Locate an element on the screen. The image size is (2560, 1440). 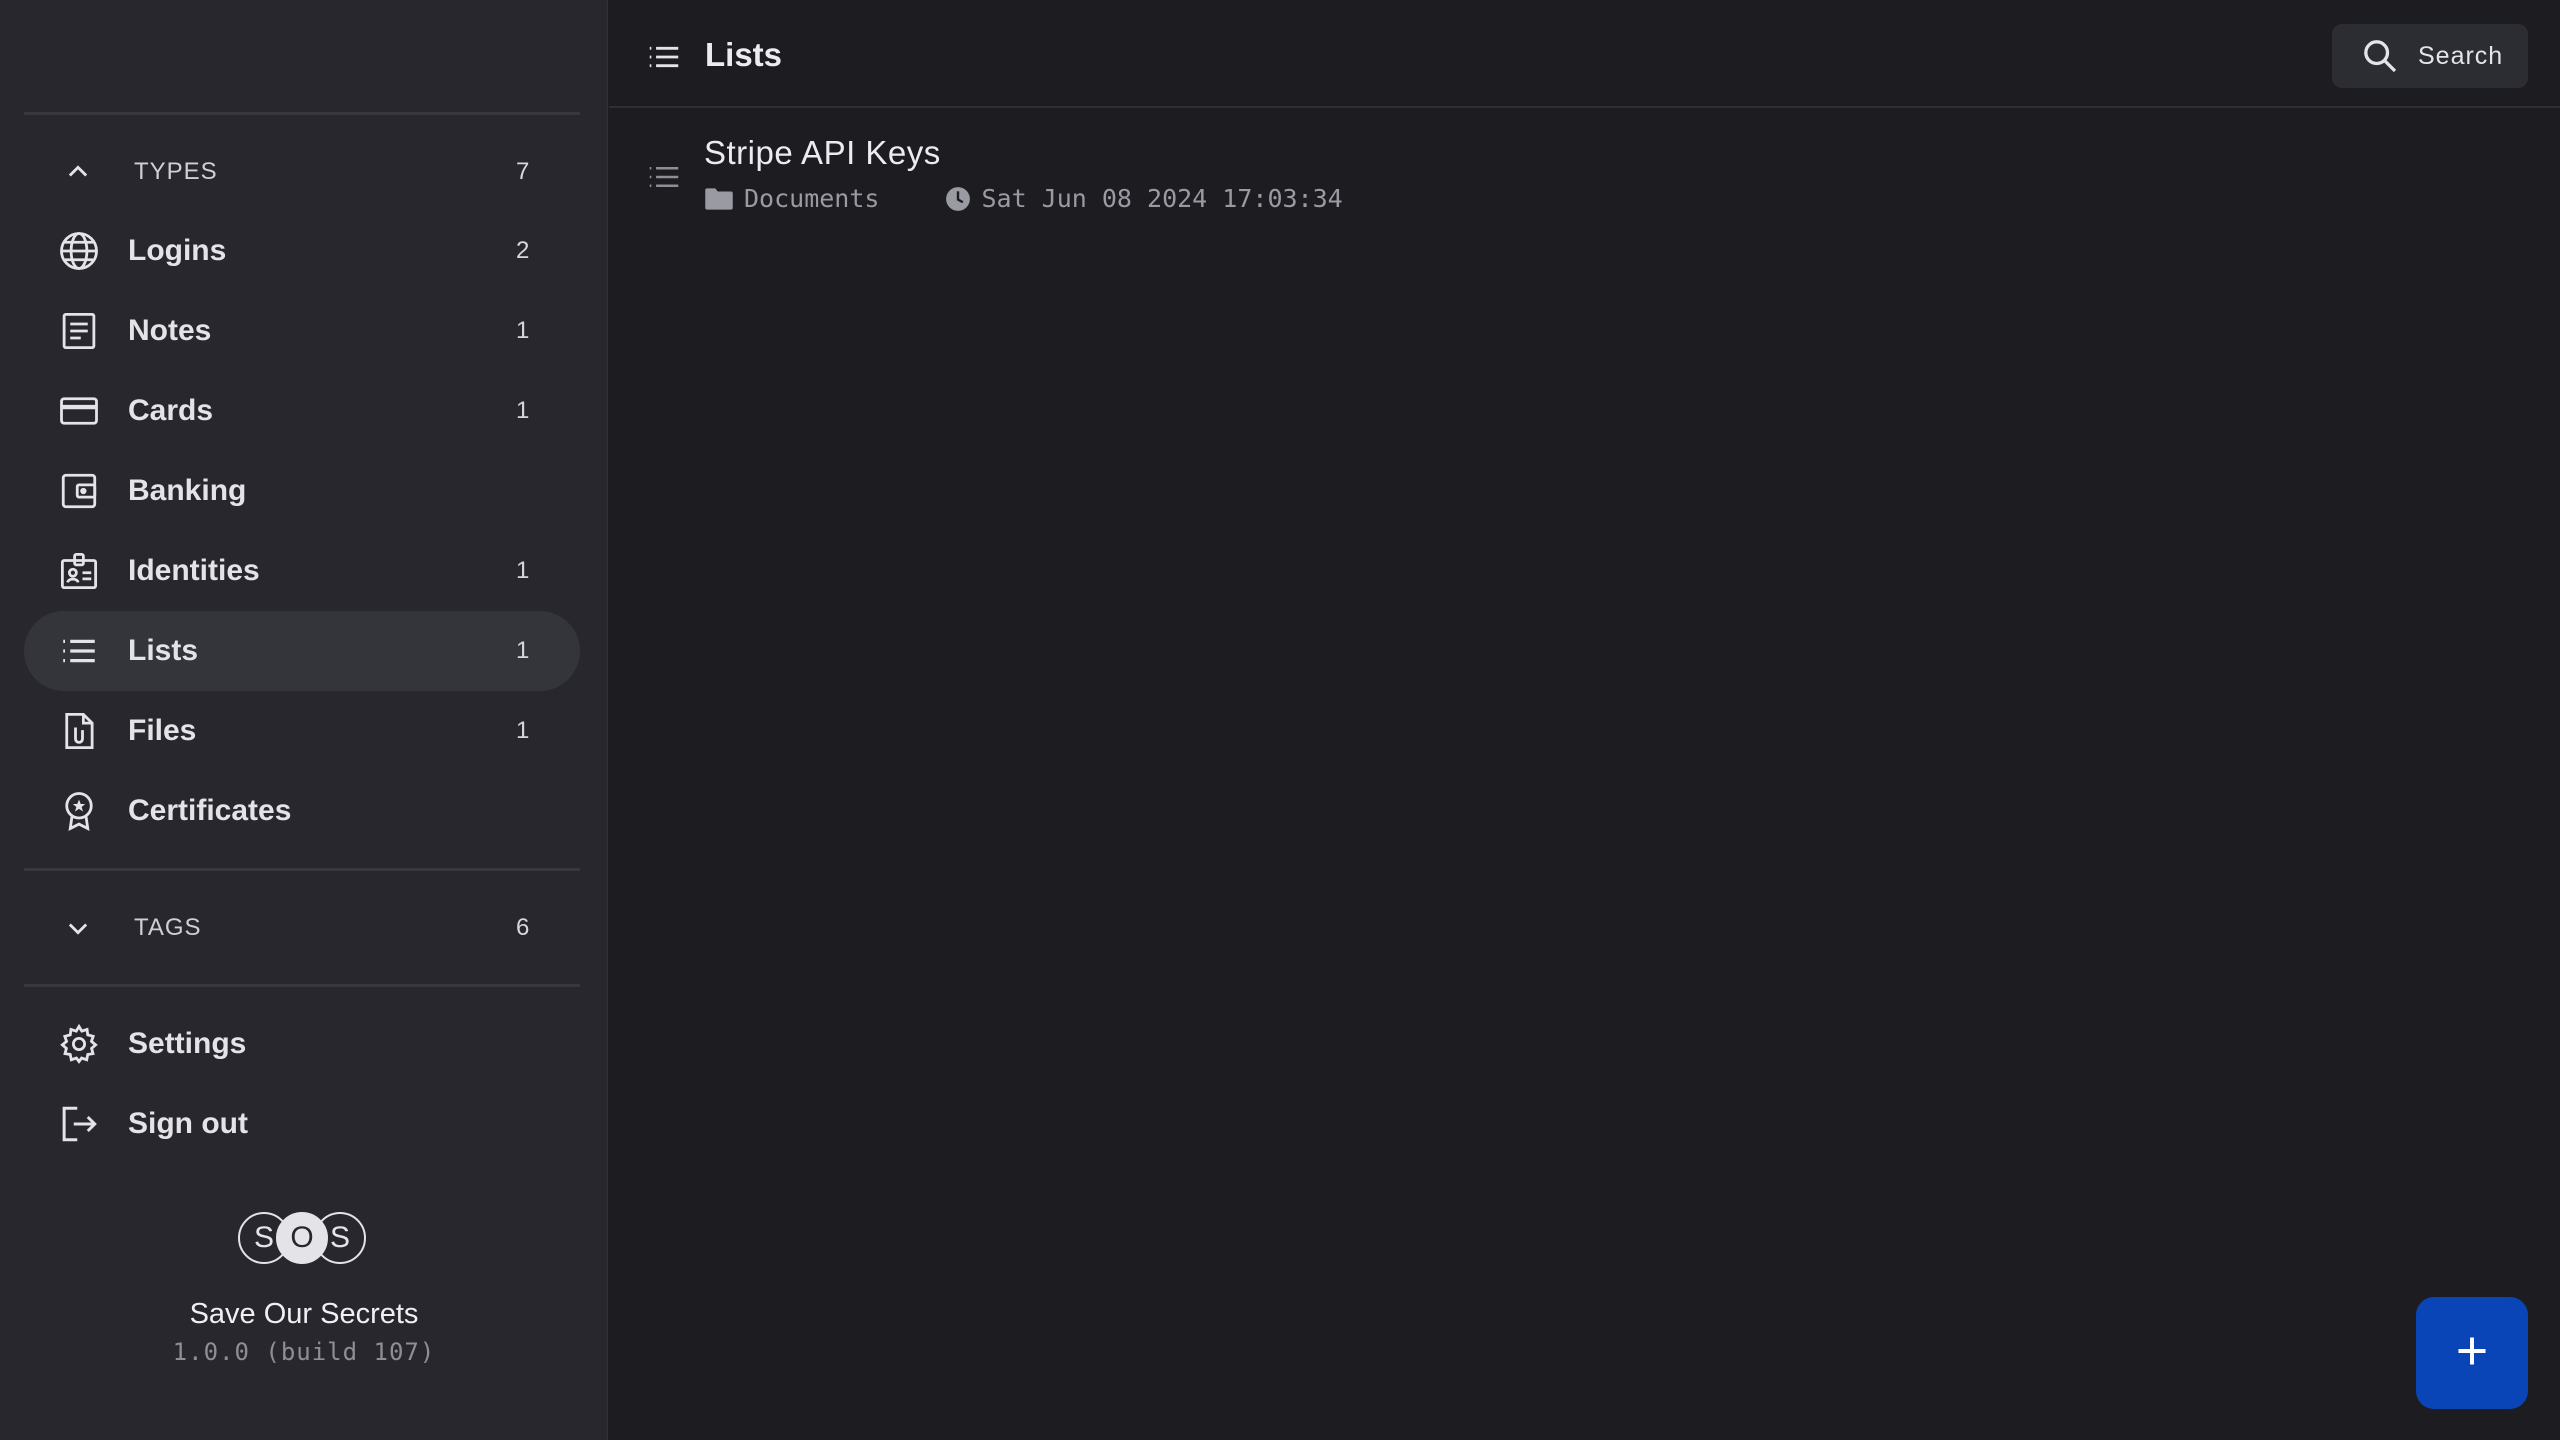
entry-meta: Documents Sat Jun 08 2024 17:03:34 is located at coordinates (1023, 198).